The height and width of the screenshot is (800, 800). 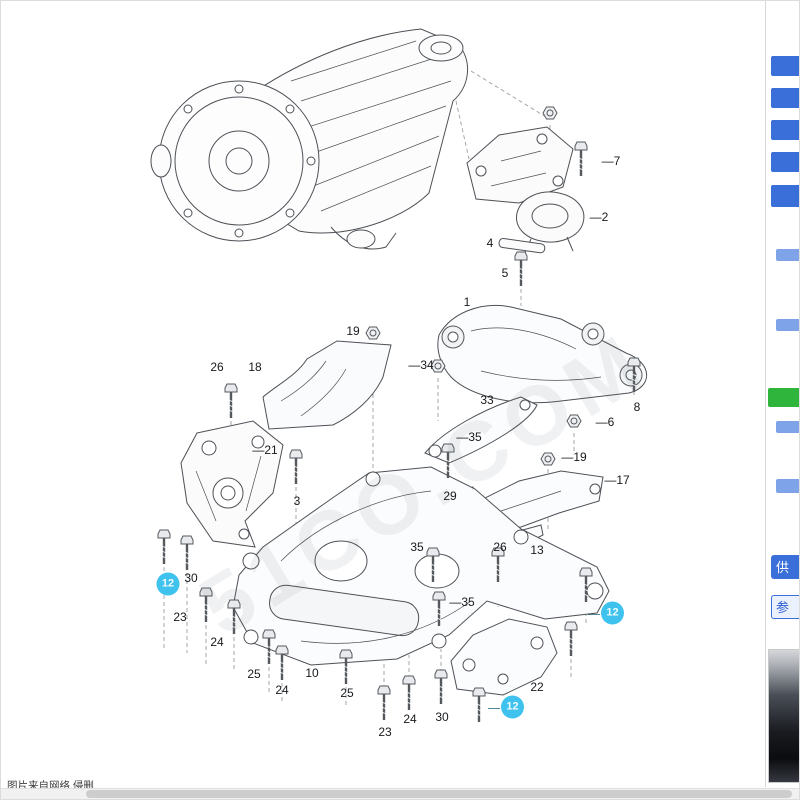 I want to click on sidebar-button-参: 参, so click(x=785, y=607).